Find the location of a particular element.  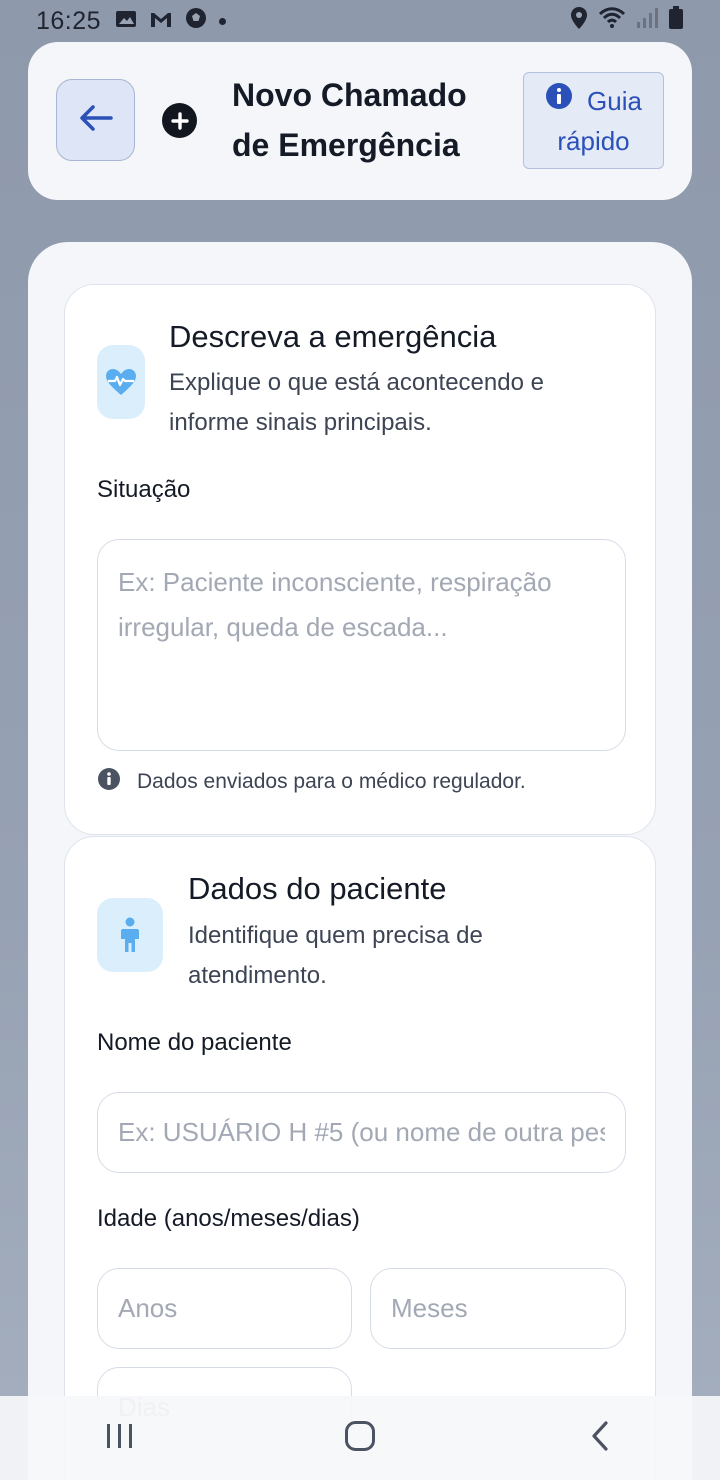

battery-icon is located at coordinates (676, 21).